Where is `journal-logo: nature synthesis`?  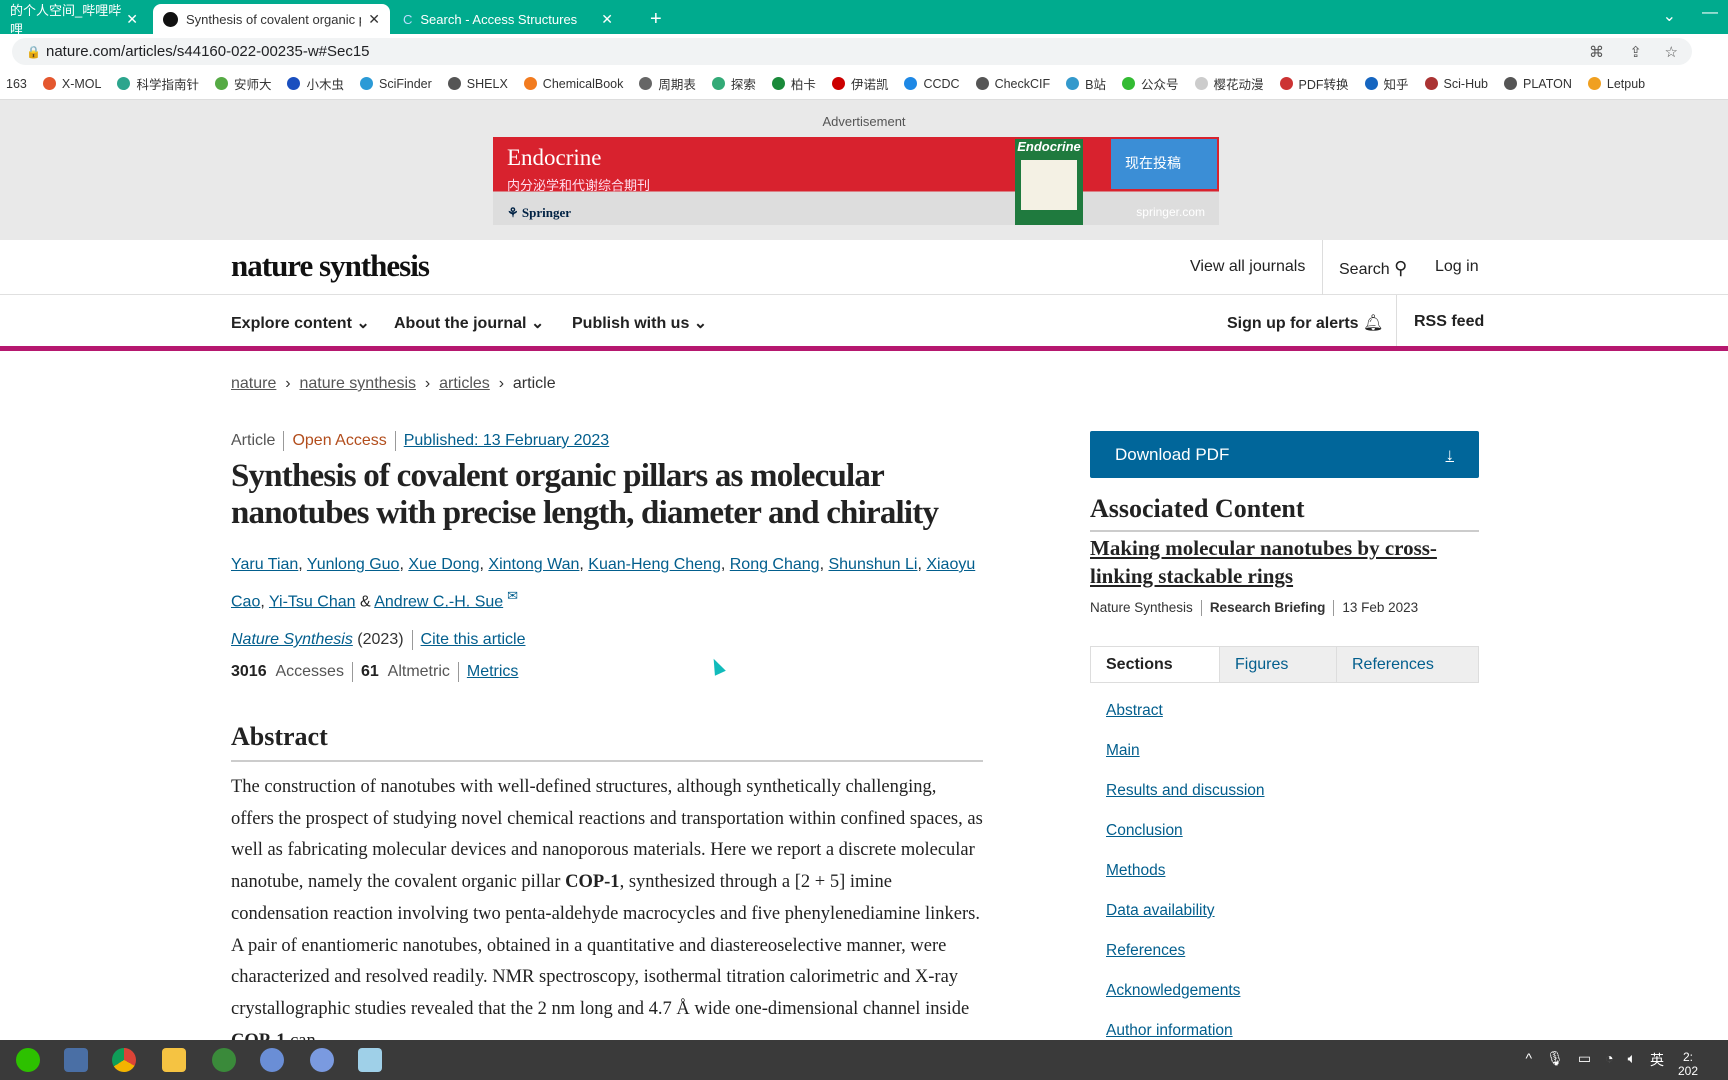
journal-logo: nature synthesis is located at coordinates (330, 266).